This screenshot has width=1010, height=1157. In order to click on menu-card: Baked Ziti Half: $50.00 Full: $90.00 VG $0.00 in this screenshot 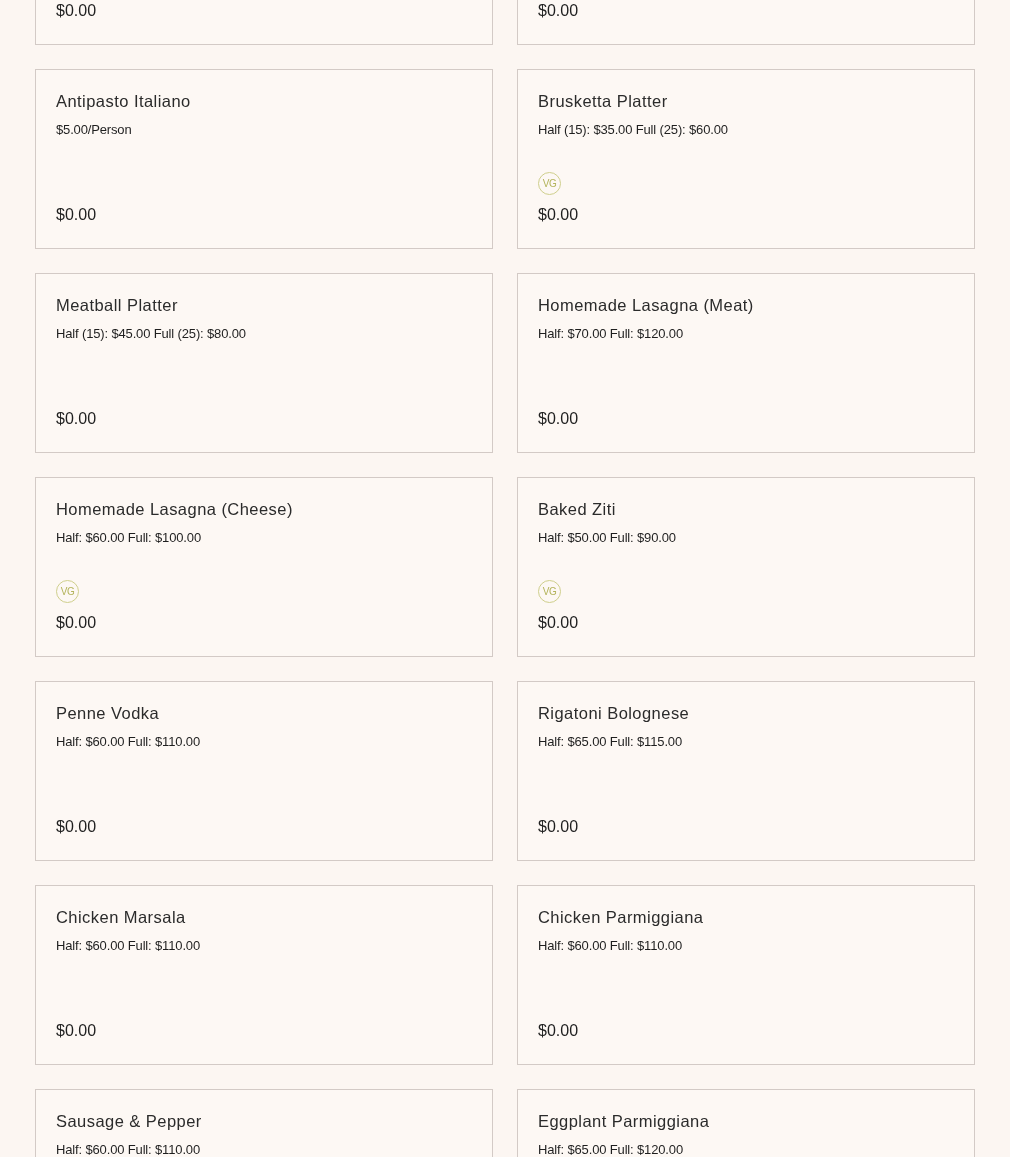, I will do `click(746, 567)`.